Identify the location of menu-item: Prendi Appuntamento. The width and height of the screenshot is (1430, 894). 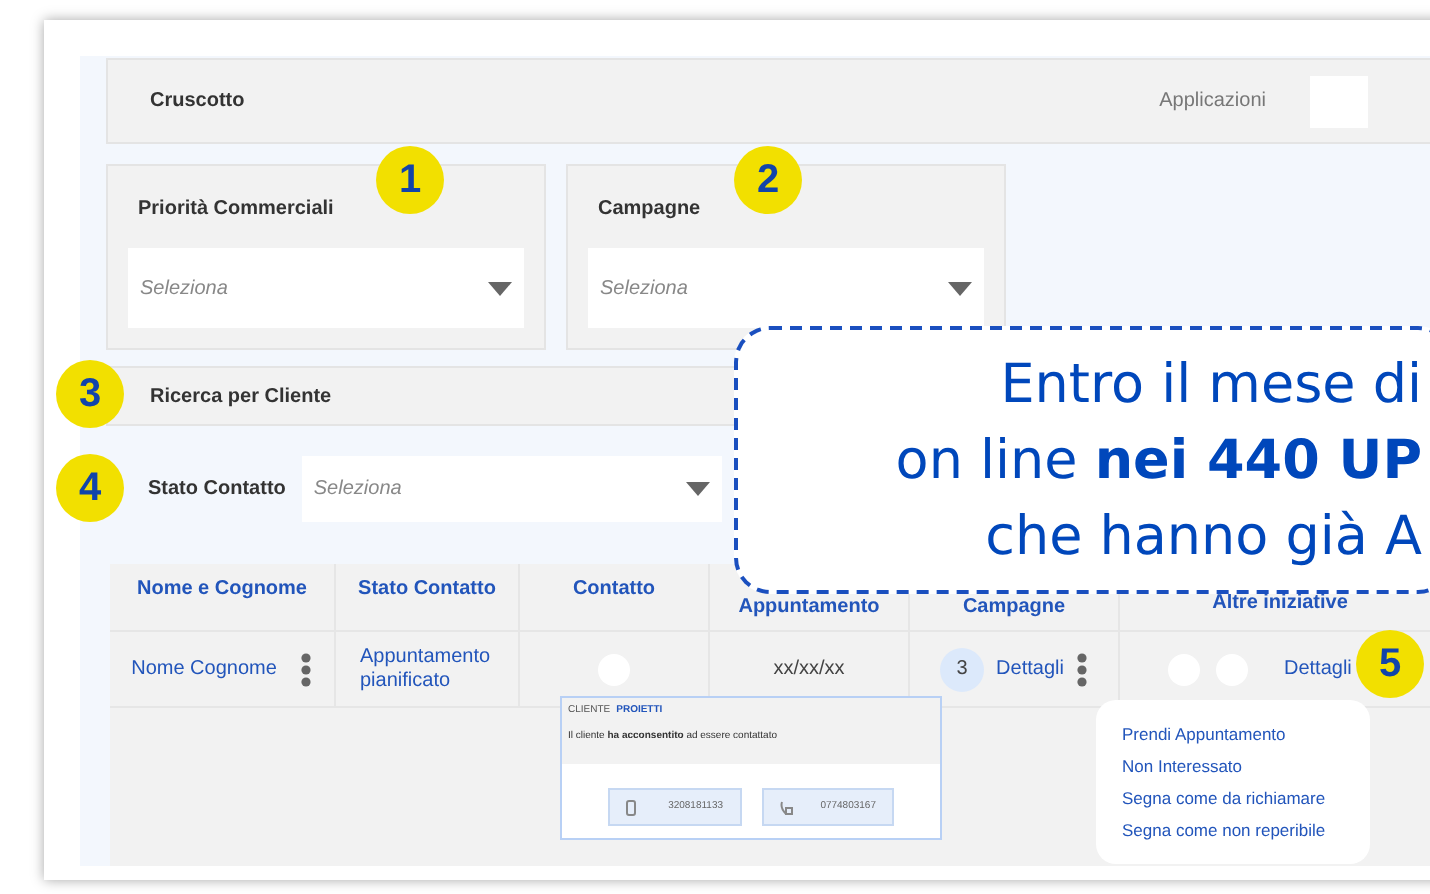
(1246, 734).